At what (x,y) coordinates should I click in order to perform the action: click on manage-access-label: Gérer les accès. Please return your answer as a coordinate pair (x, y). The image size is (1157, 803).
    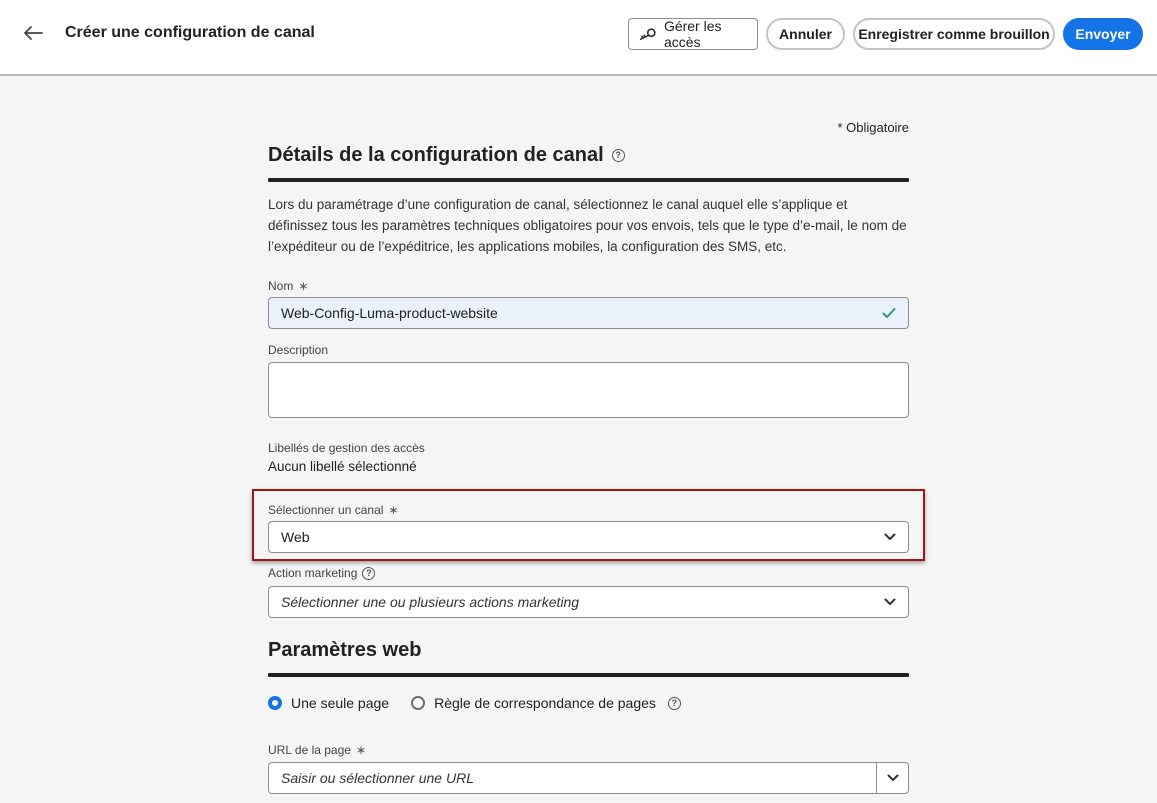
    Looking at the image, I should click on (692, 34).